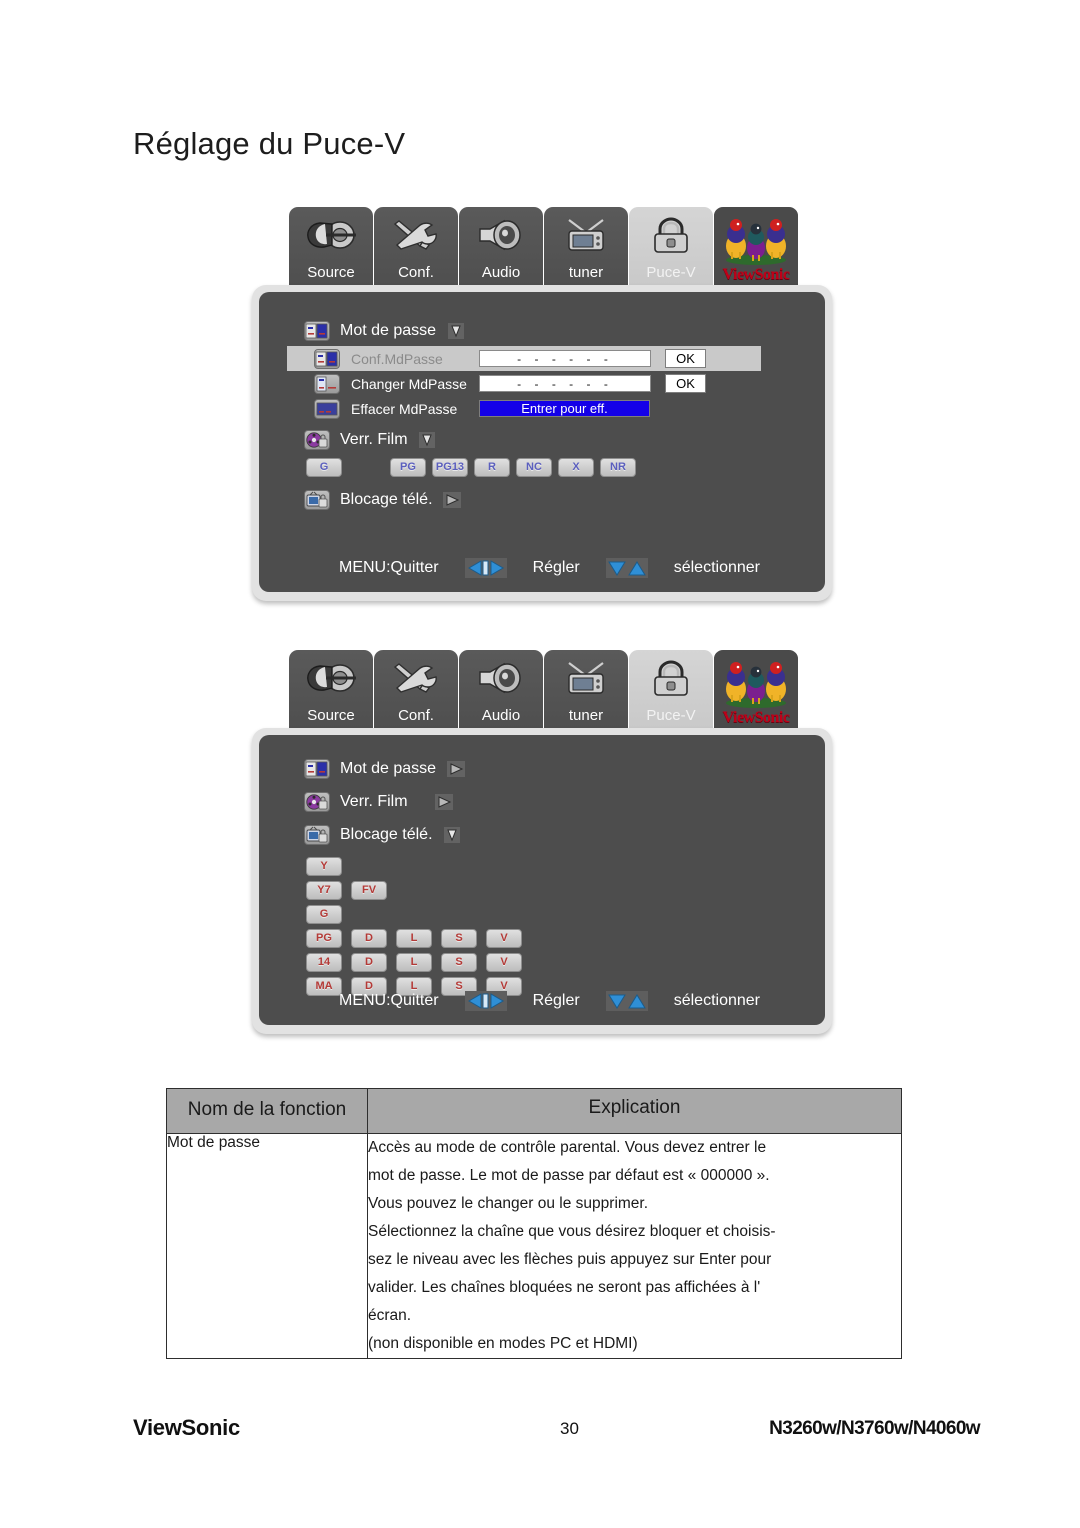 The width and height of the screenshot is (1080, 1528). What do you see at coordinates (565, 962) in the screenshot?
I see `tv-rating-row: 14 D L S V` at bounding box center [565, 962].